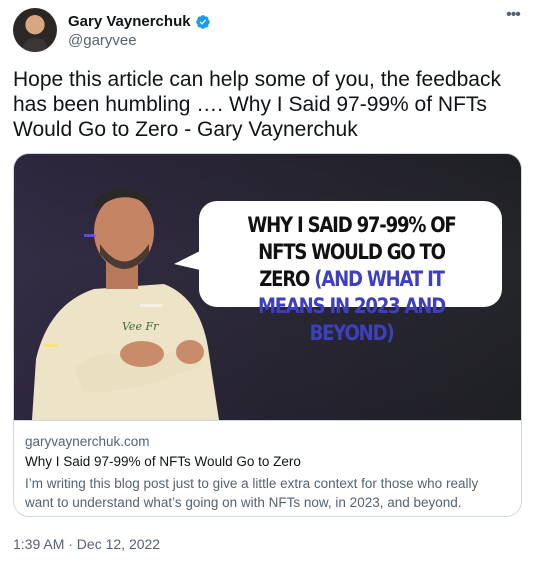  What do you see at coordinates (513, 17) in the screenshot?
I see `more-options-icon: •••` at bounding box center [513, 17].